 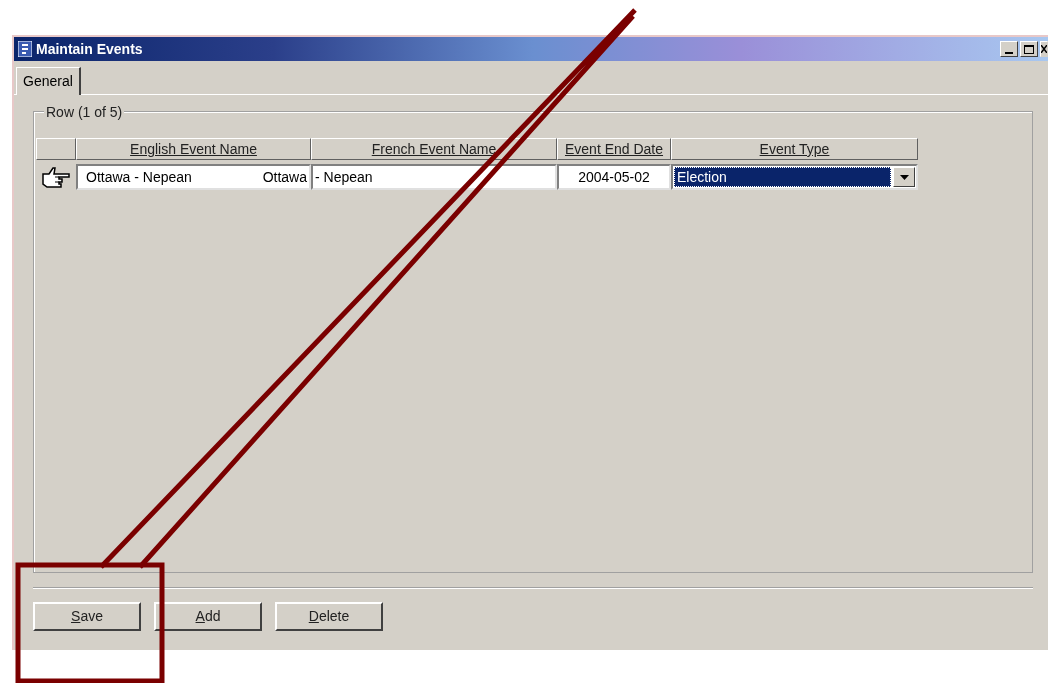 I want to click on minimize-button, so click(x=1009, y=49).